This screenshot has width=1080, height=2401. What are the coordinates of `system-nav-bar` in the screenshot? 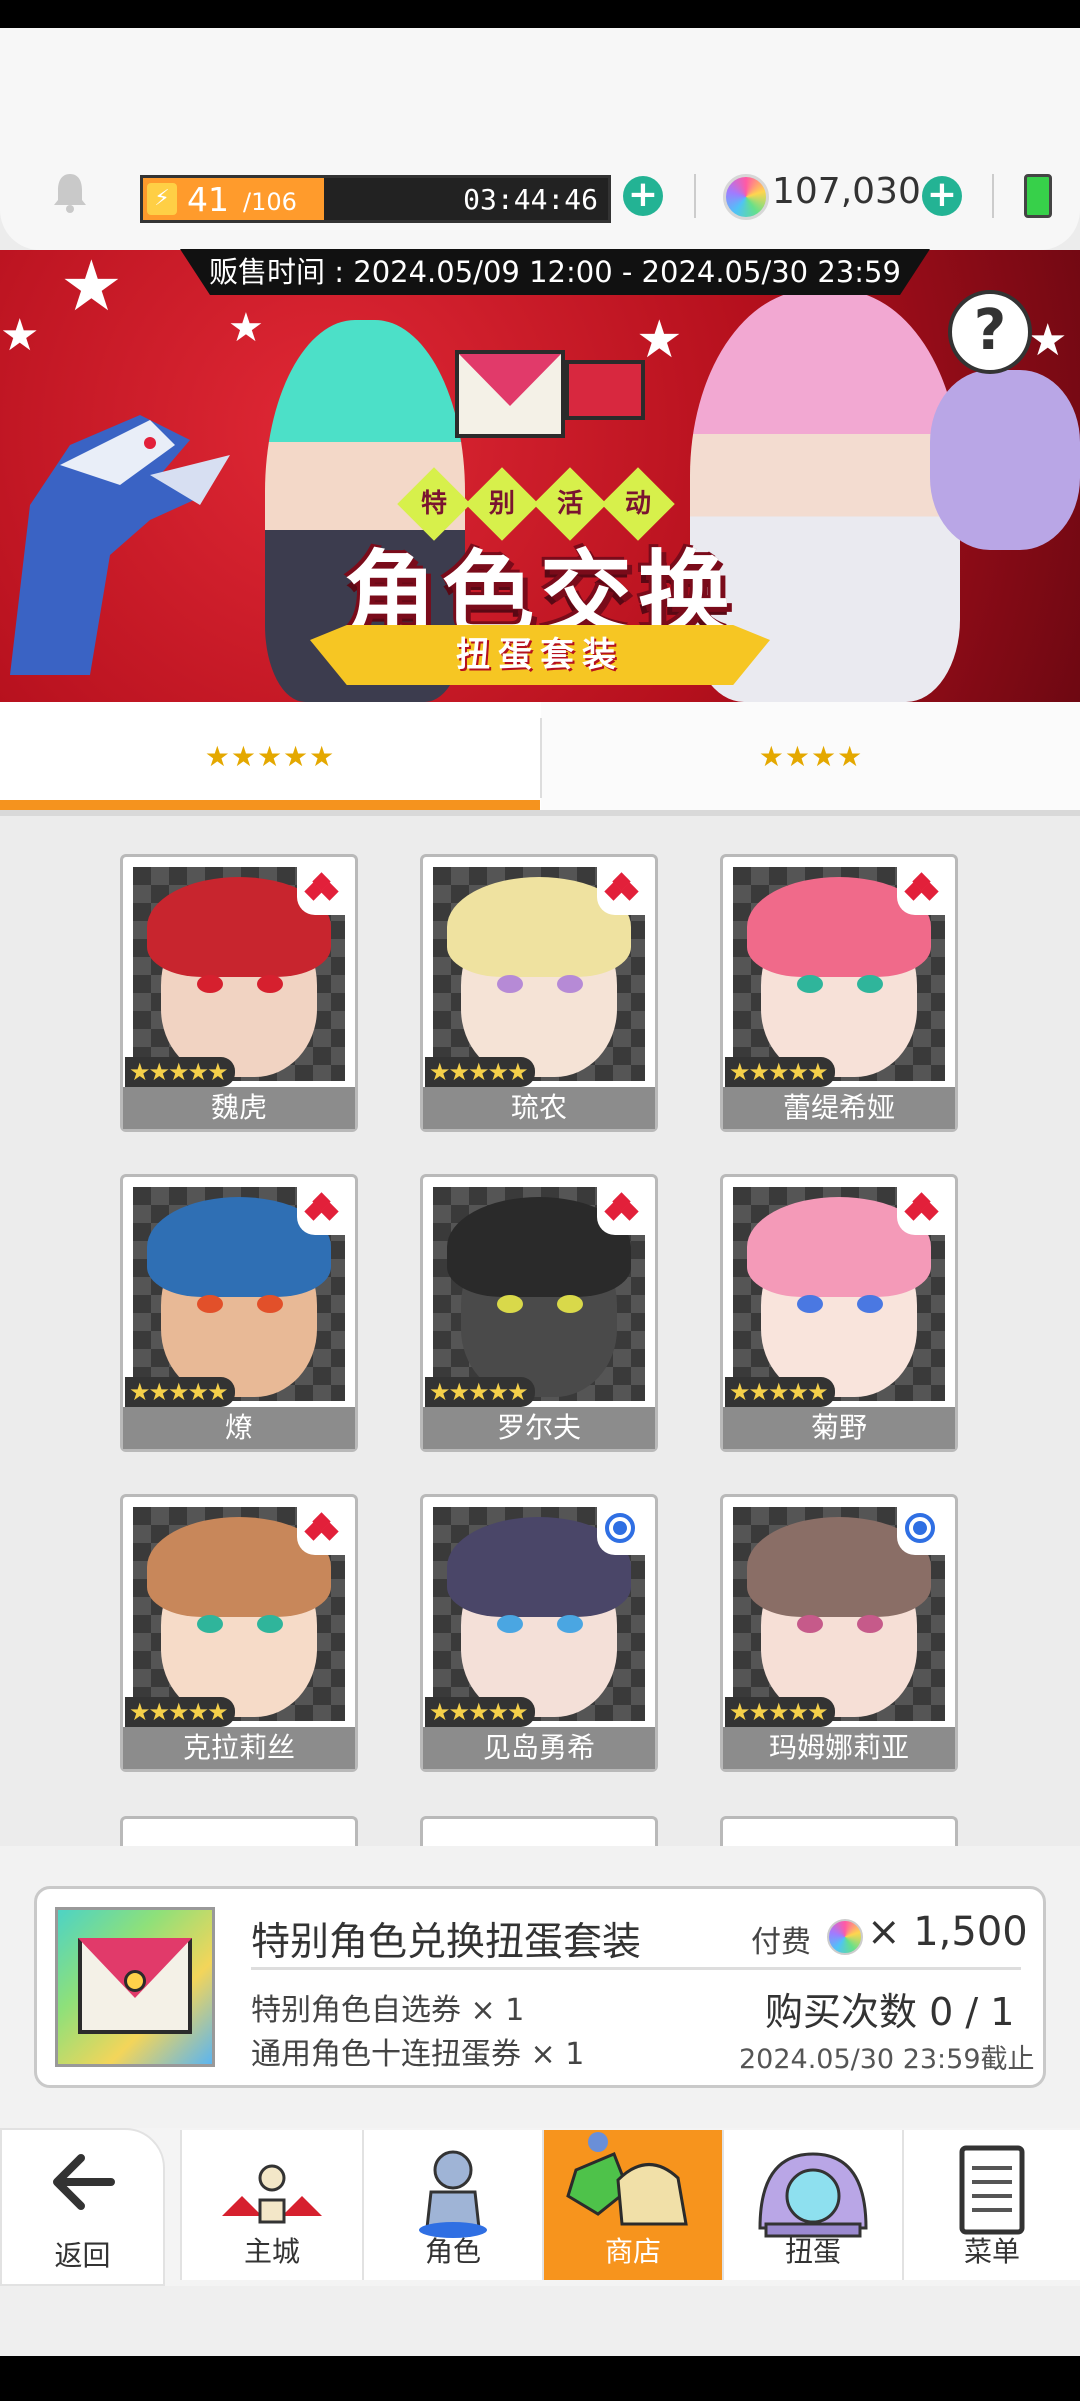 It's located at (540, 2378).